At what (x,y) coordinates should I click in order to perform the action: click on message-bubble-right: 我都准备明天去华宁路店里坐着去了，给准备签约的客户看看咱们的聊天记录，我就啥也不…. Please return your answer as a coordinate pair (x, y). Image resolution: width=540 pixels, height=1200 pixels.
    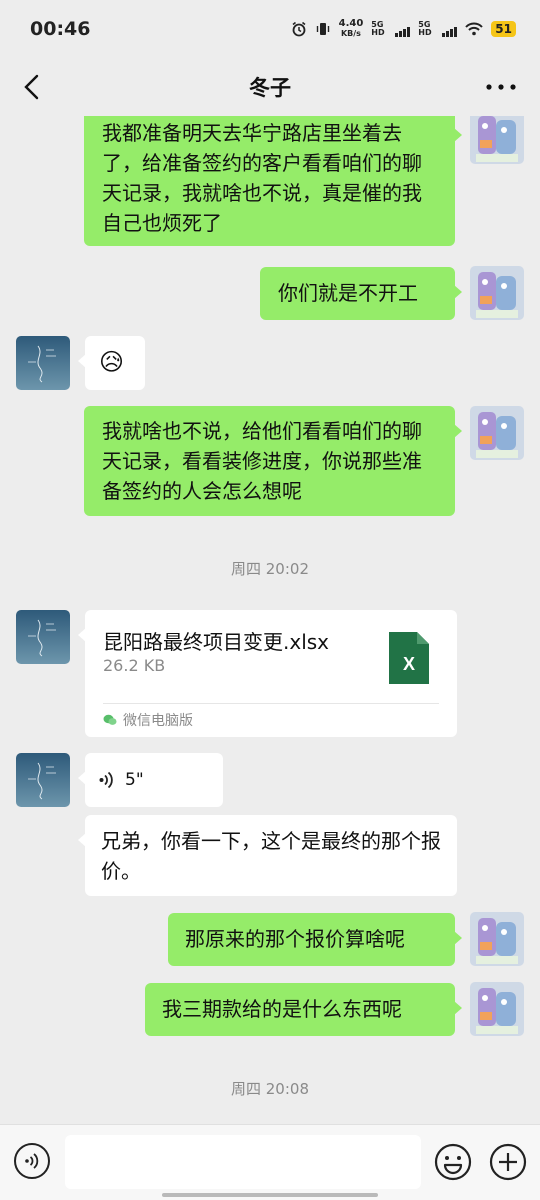
    Looking at the image, I should click on (273, 181).